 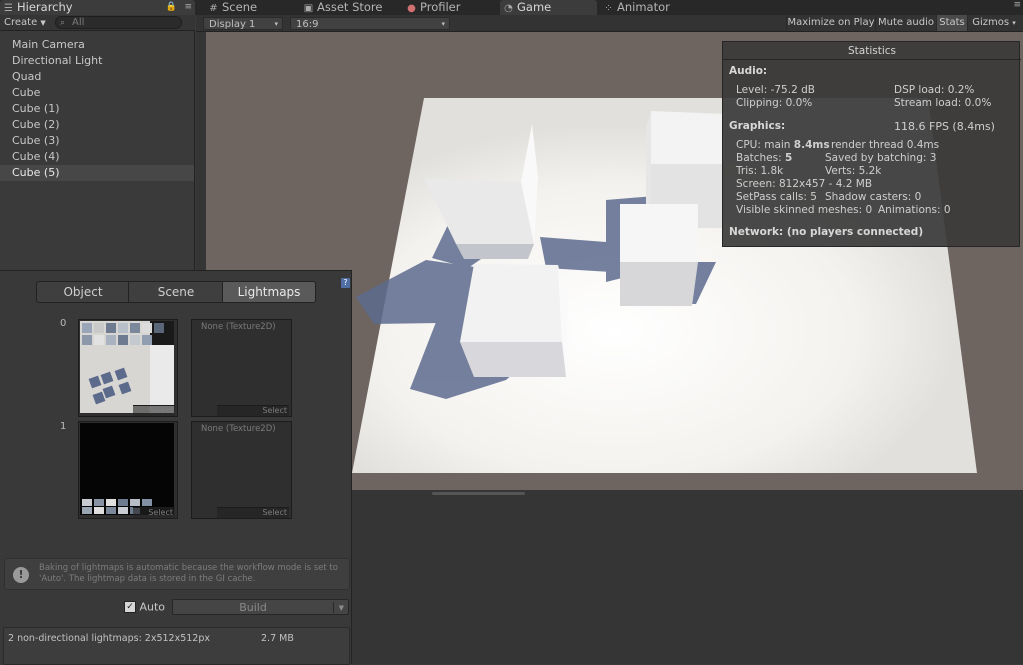 I want to click on maximize-on-play-toggle: Maximize on Play, so click(x=830, y=23).